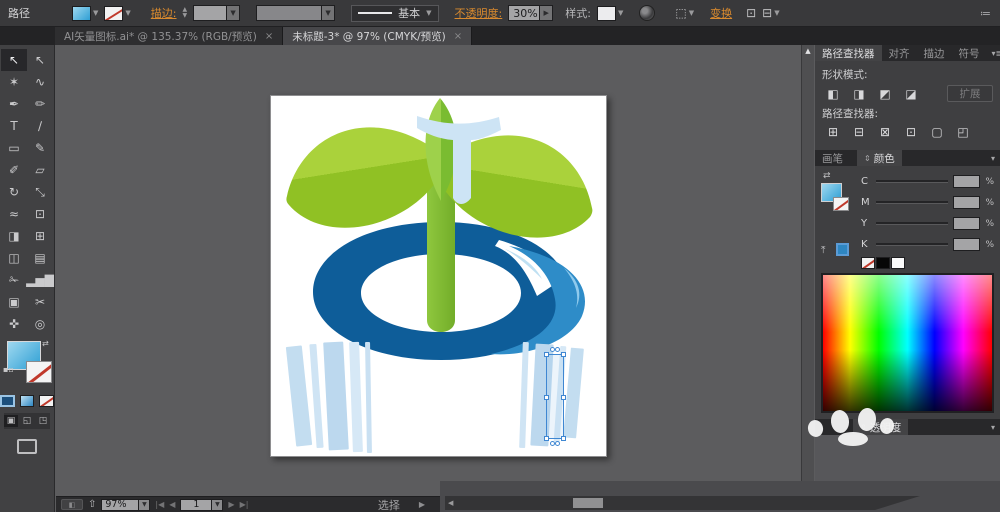  What do you see at coordinates (963, 132) in the screenshot?
I see `minus-back-icon: ◰` at bounding box center [963, 132].